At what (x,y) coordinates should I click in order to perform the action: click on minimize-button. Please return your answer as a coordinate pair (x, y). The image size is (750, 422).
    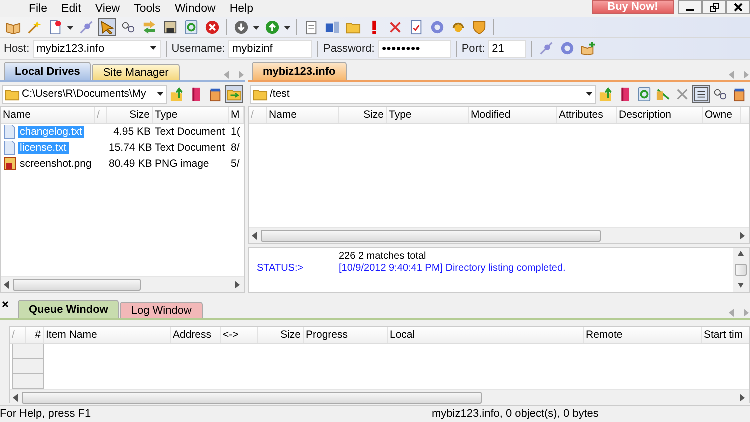
    Looking at the image, I should click on (690, 7).